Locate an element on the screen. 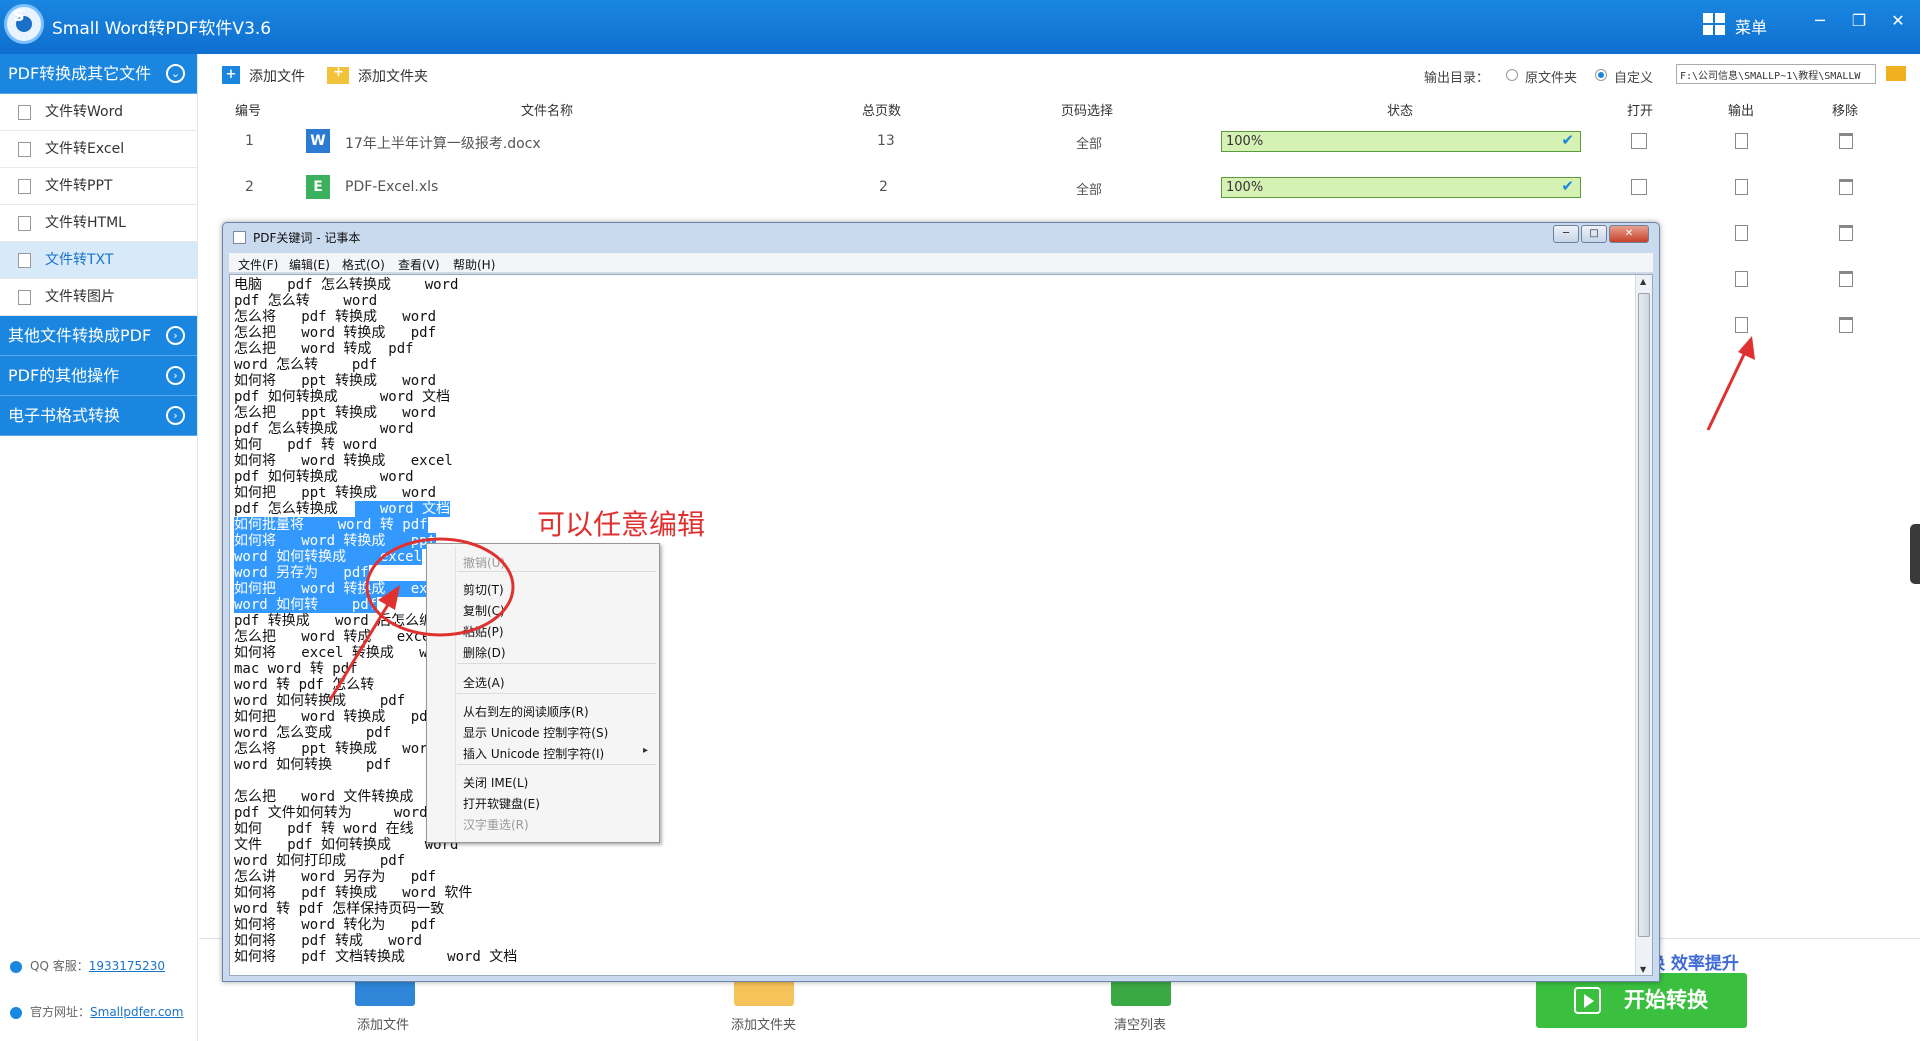  radio-custom-folder is located at coordinates (1601, 75).